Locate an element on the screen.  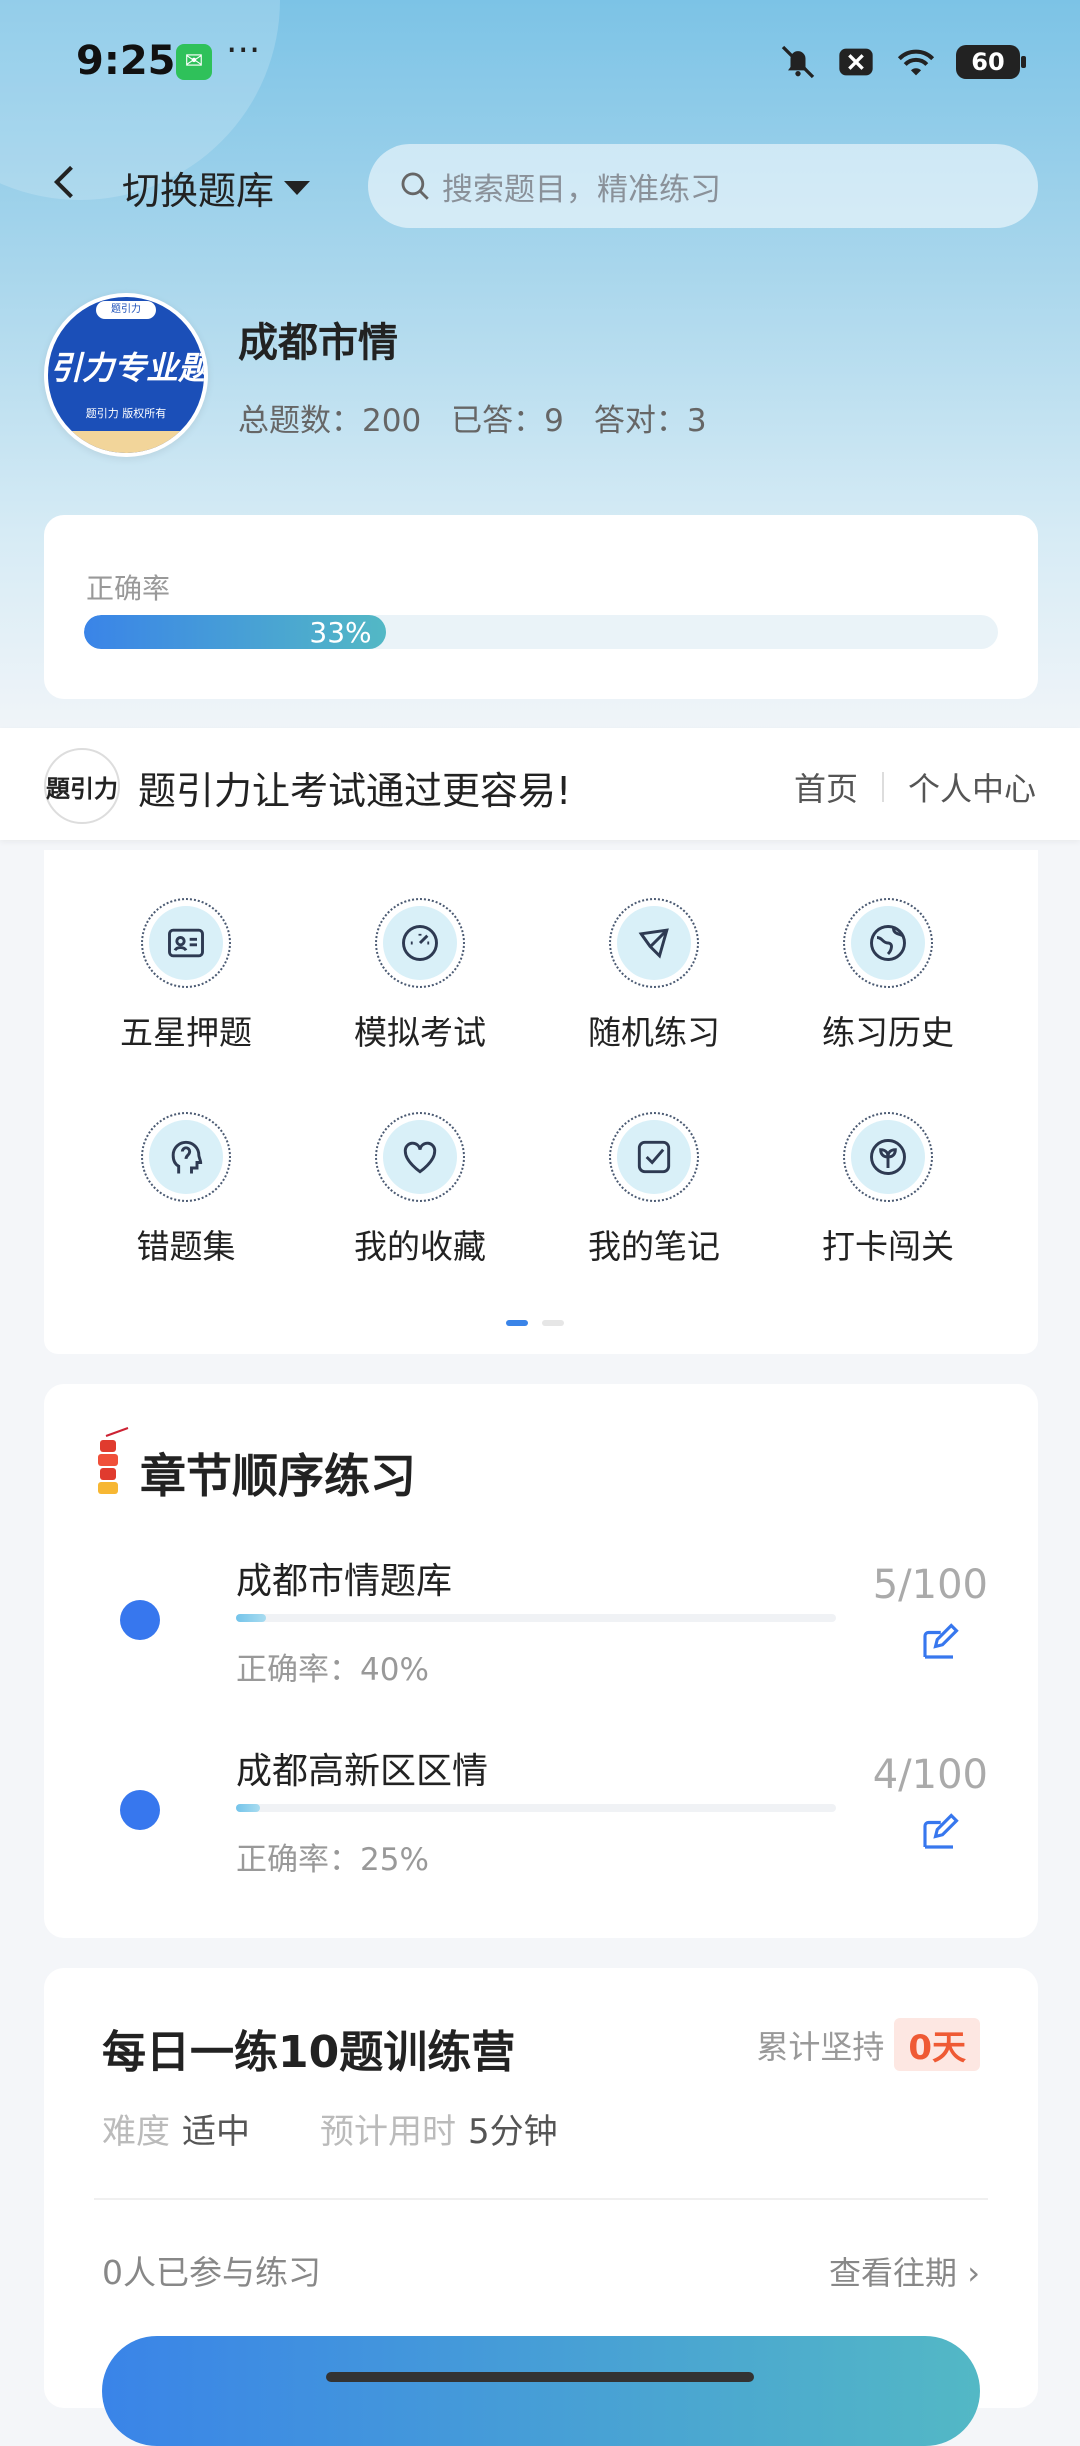
id-card-icon is located at coordinates (186, 943).